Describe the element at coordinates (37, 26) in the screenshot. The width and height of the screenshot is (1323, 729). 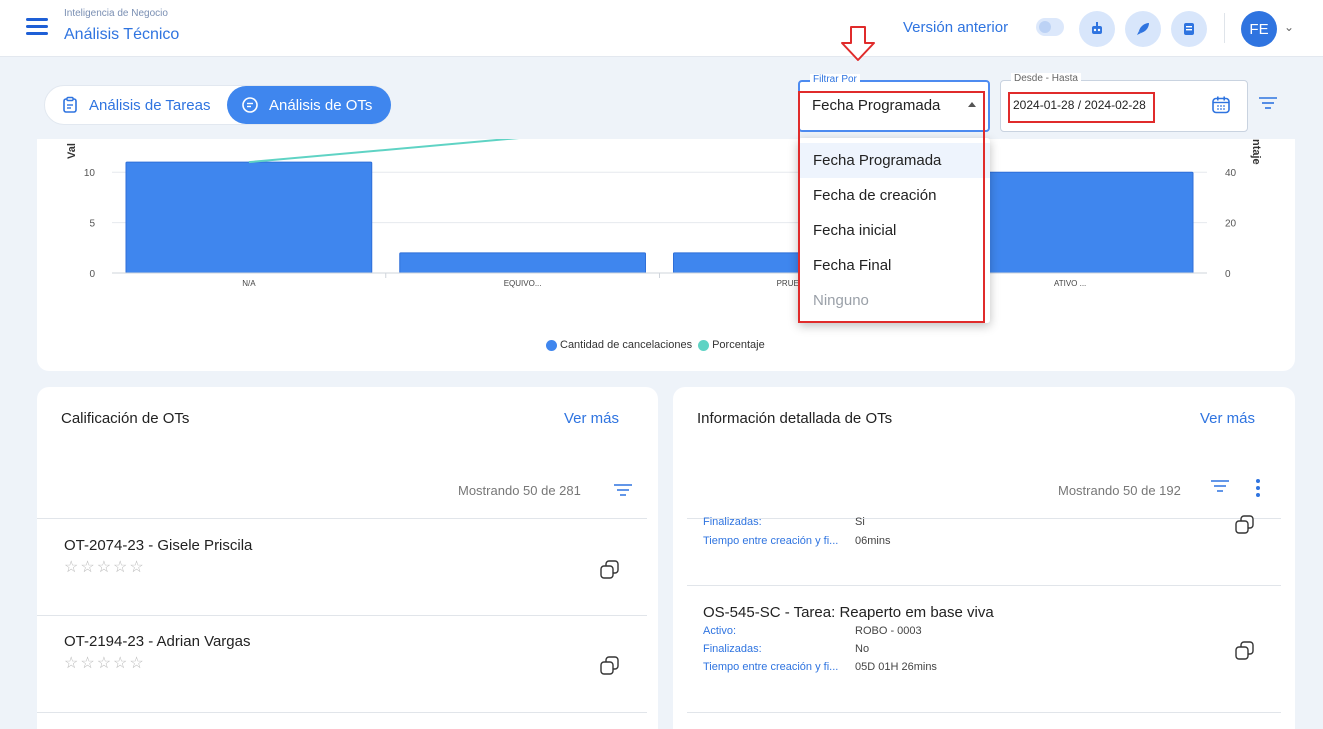
I see `menu-icon` at that location.